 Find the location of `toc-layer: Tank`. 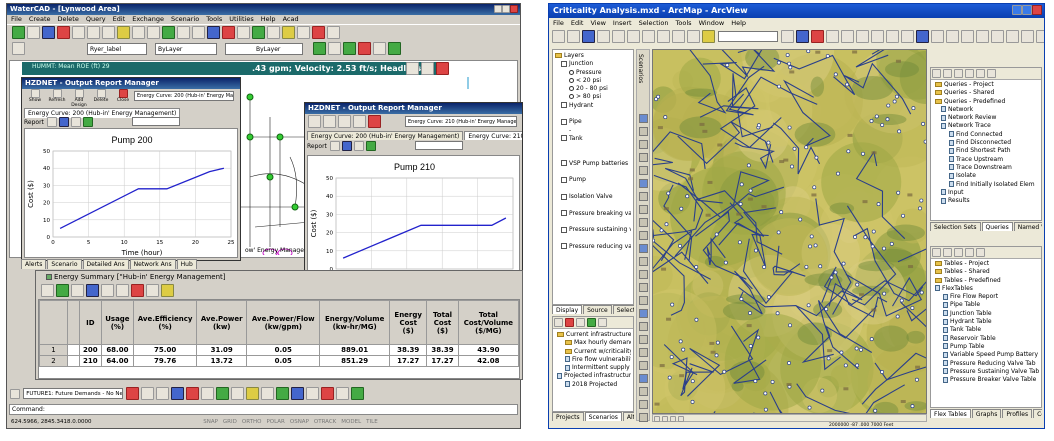

toc-layer: Tank is located at coordinates (593, 139).